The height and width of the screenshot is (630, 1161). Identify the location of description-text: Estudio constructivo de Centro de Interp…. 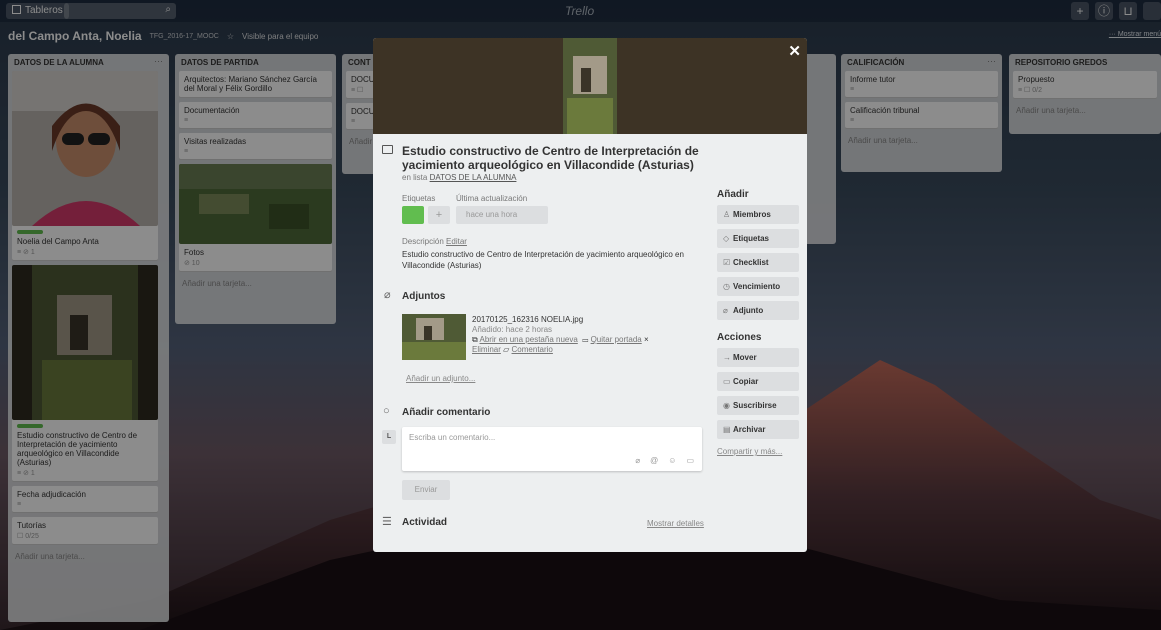
(552, 260).